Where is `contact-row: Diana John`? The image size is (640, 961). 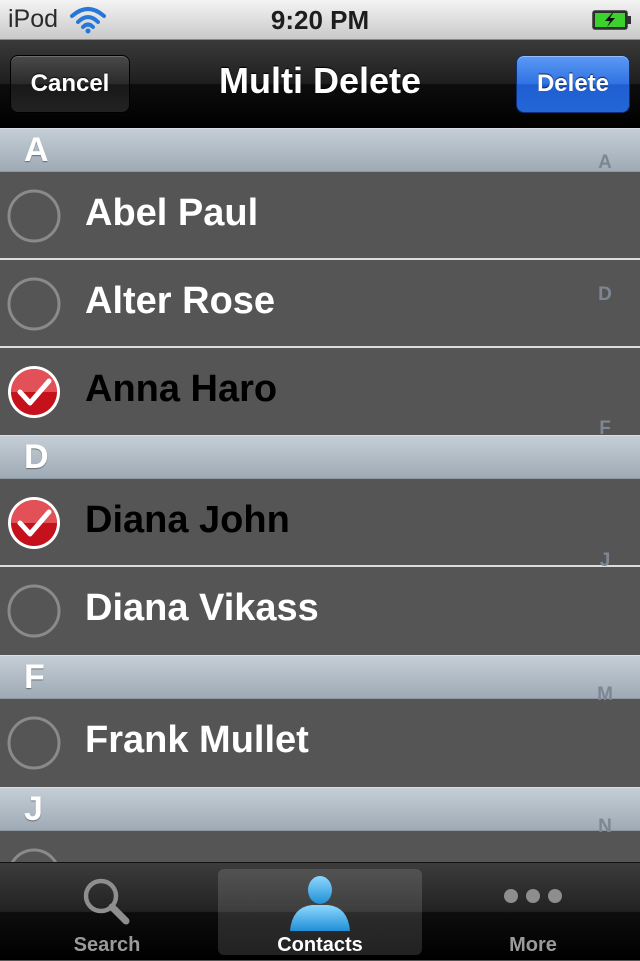 contact-row: Diana John is located at coordinates (320, 523).